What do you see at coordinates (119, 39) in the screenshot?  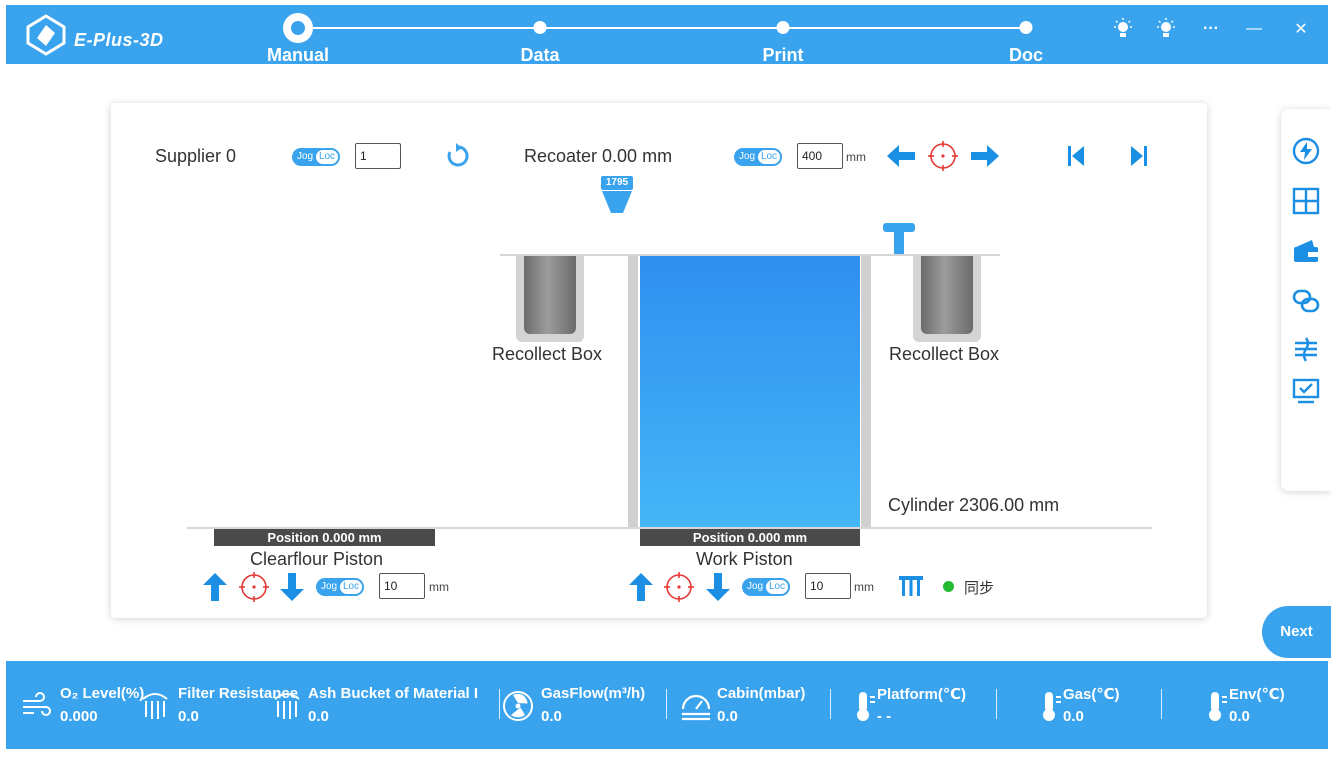 I see `logo-text: E-Plus-3D` at bounding box center [119, 39].